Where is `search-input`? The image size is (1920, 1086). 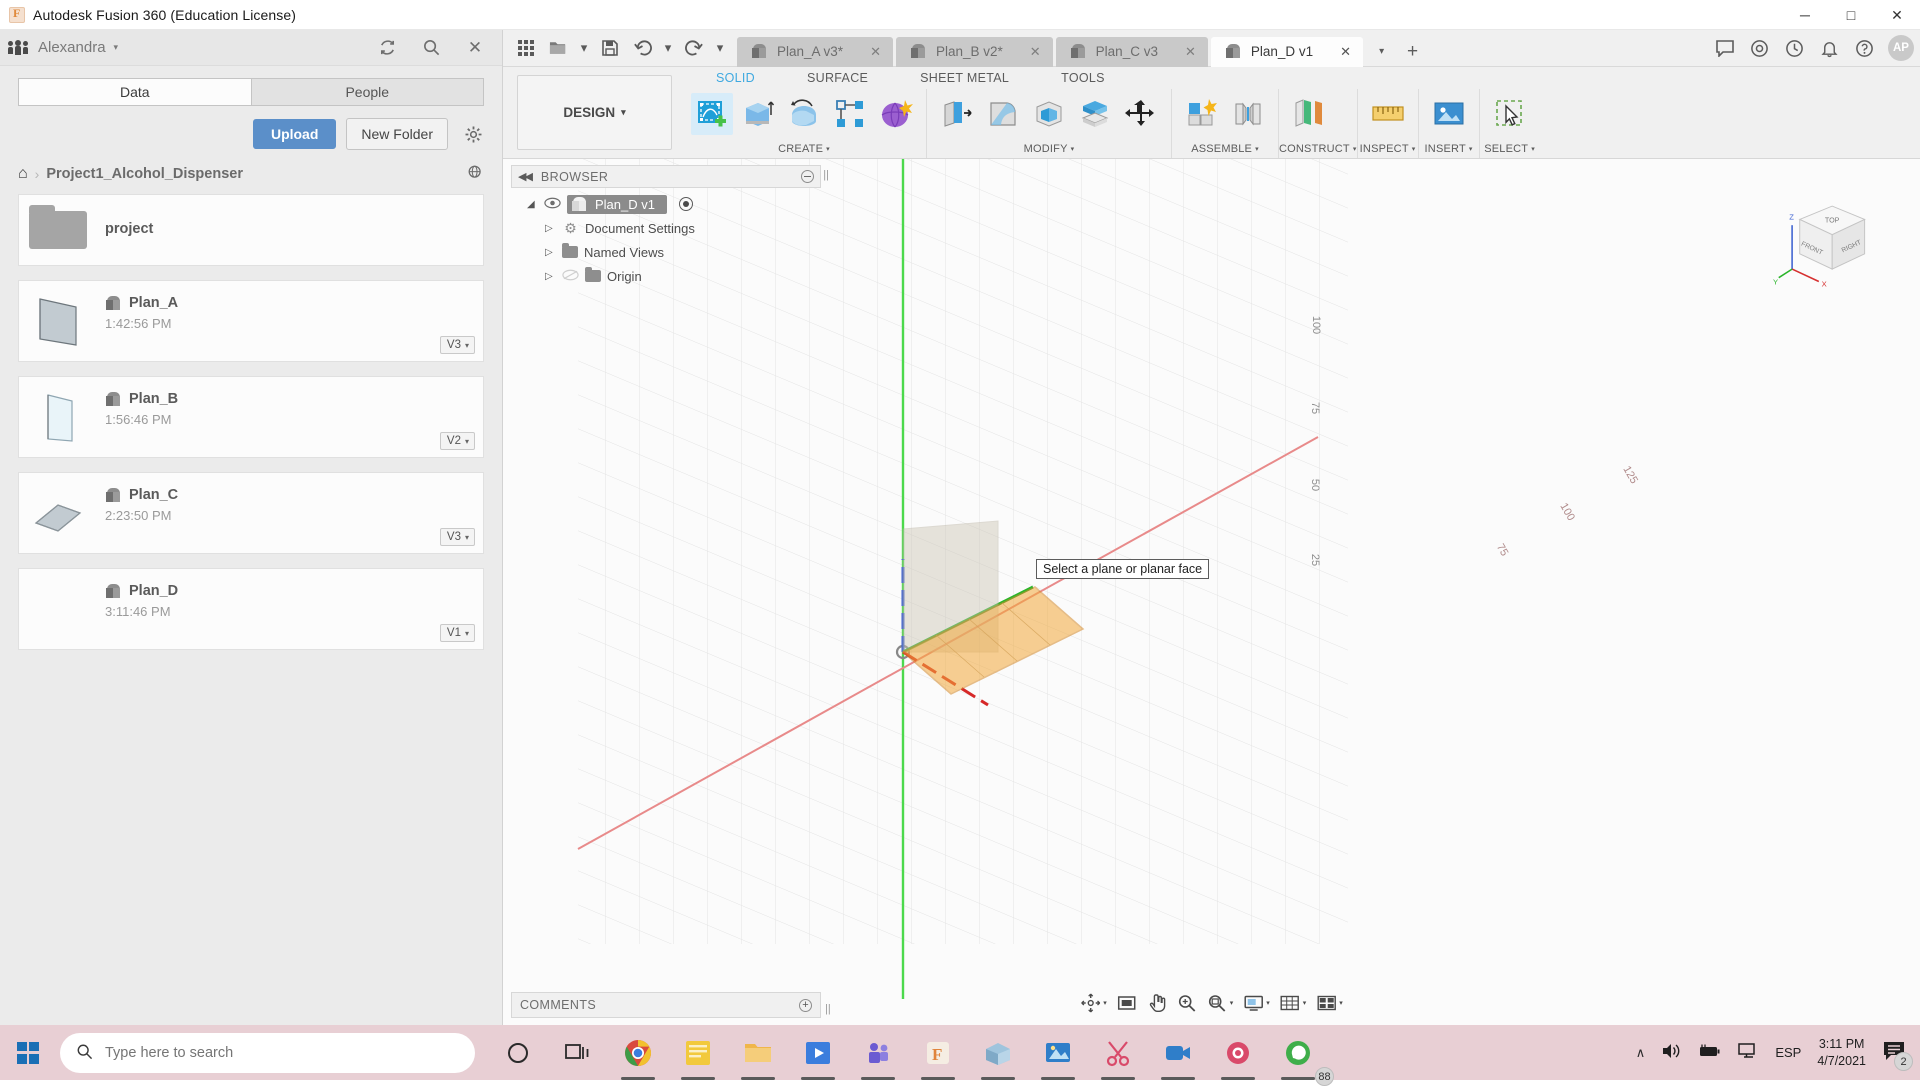
search-input is located at coordinates (282, 1053).